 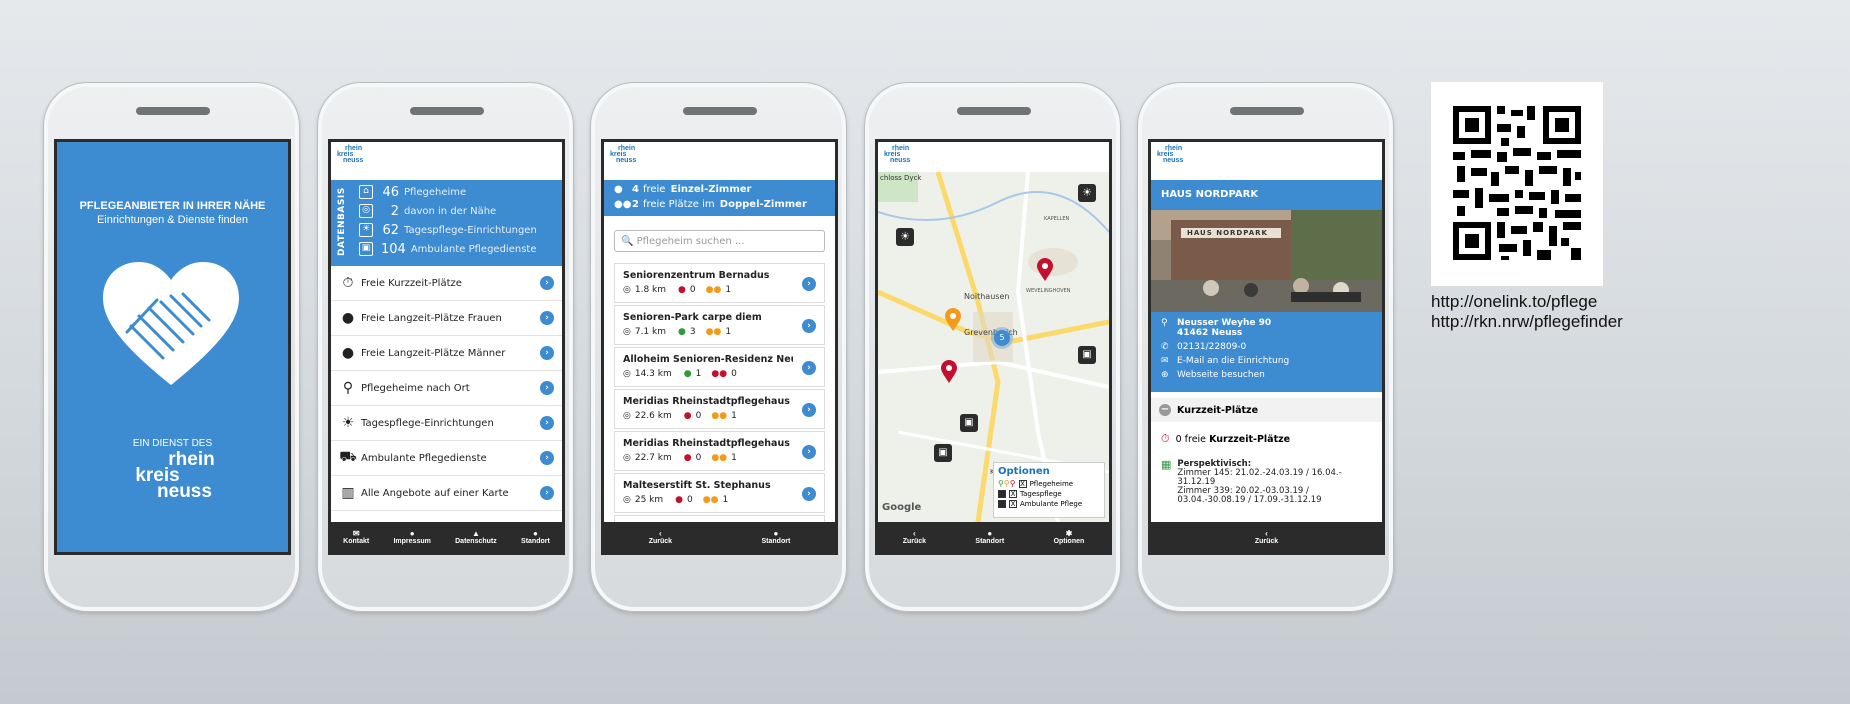 I want to click on map-car-marker-2: ▣, so click(x=969, y=423).